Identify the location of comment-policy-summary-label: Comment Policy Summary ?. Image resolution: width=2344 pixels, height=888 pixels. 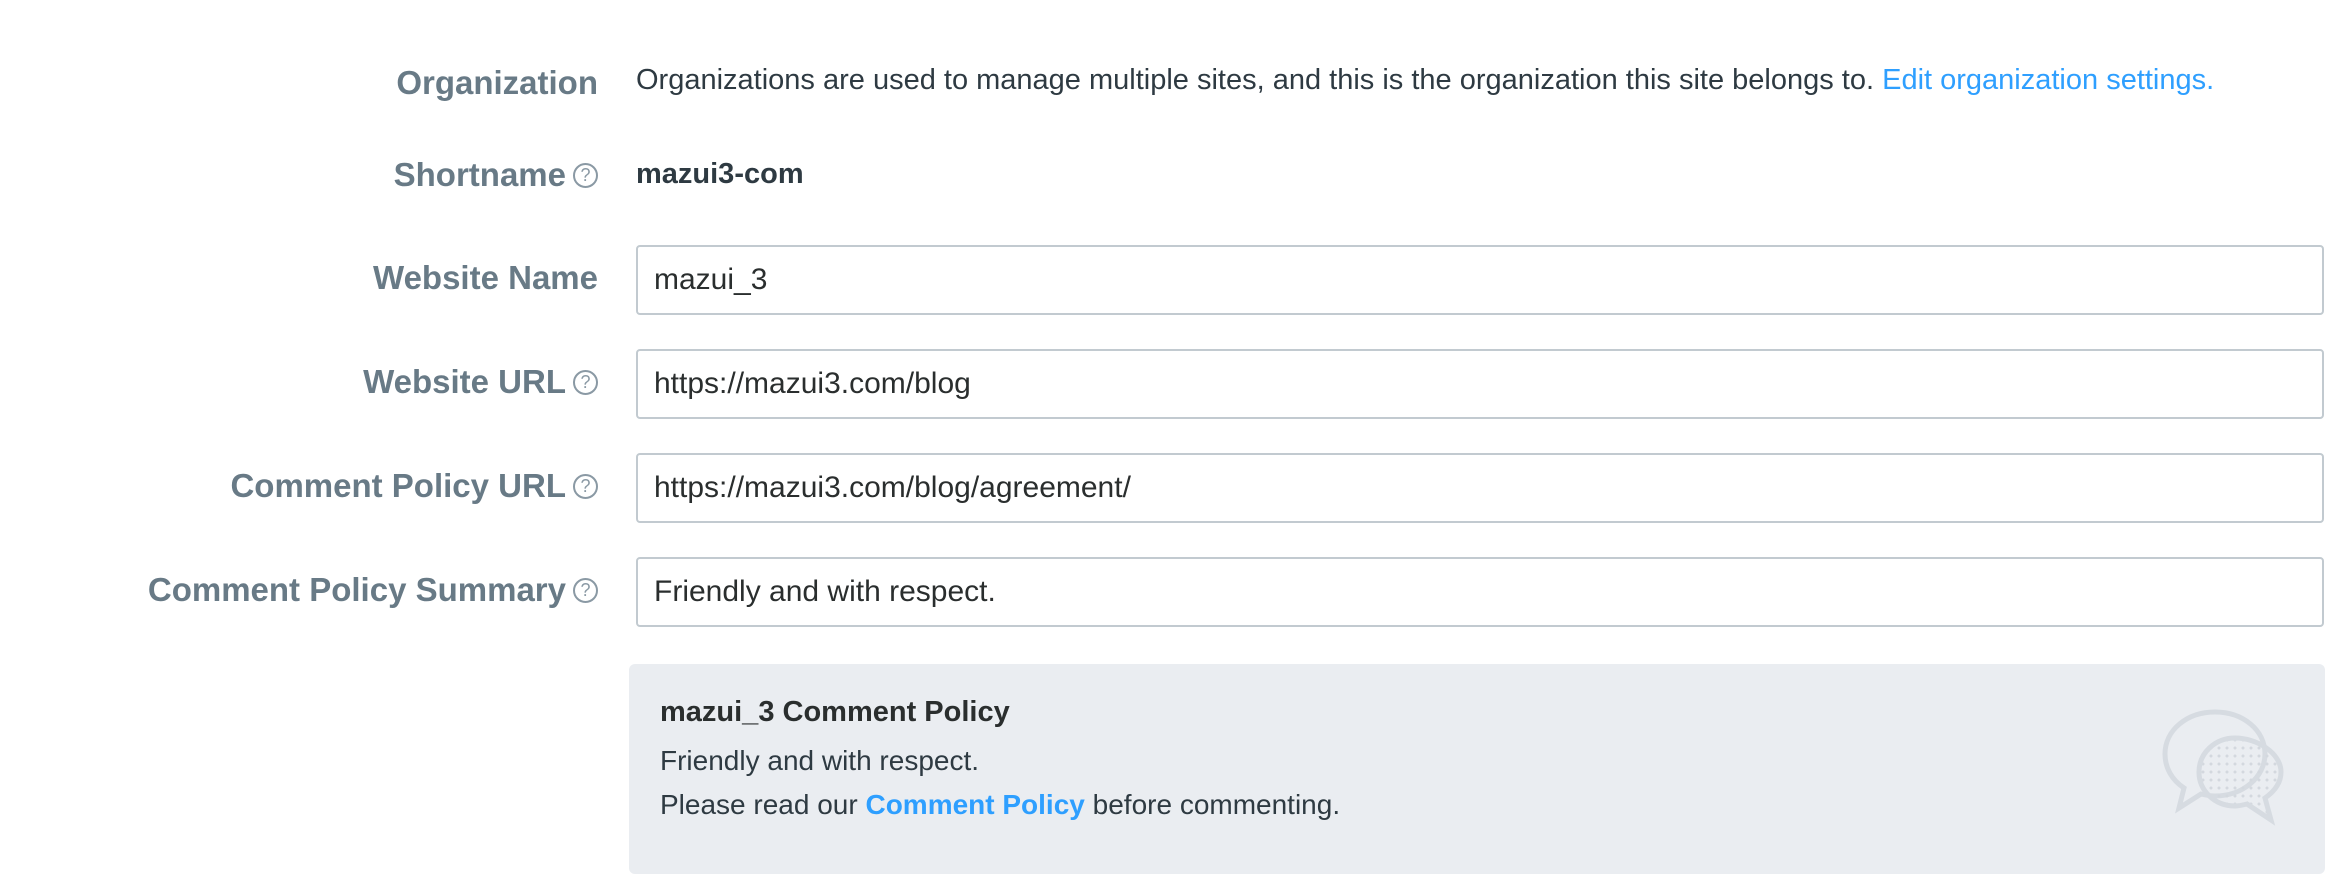
(373, 590).